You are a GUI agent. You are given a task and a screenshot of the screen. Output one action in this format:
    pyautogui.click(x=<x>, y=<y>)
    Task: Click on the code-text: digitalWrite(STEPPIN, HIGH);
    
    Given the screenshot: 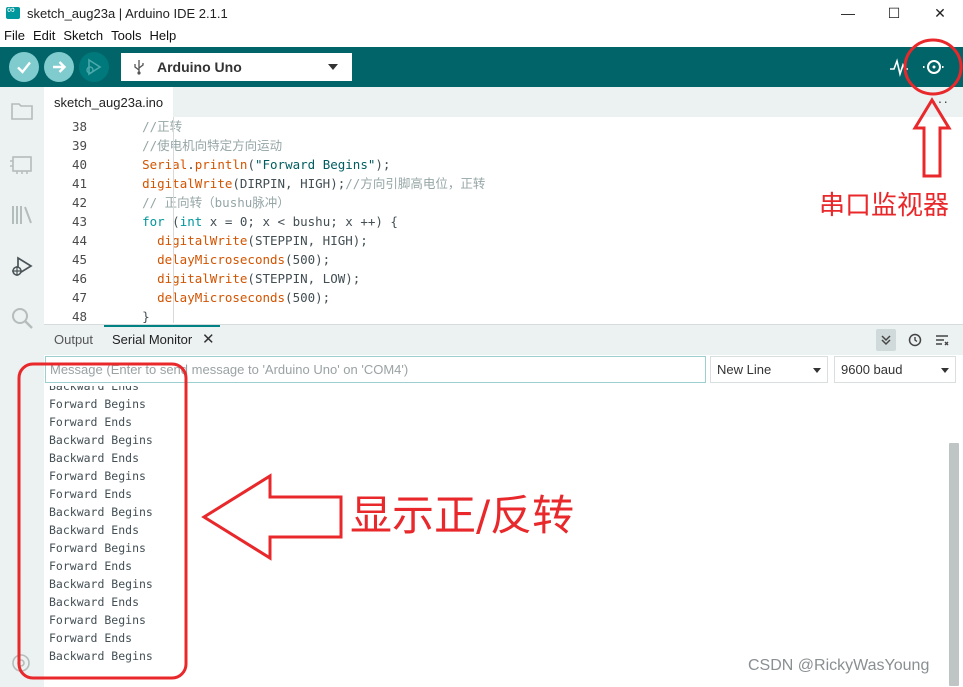 What is the action you would take?
    pyautogui.click(x=228, y=240)
    